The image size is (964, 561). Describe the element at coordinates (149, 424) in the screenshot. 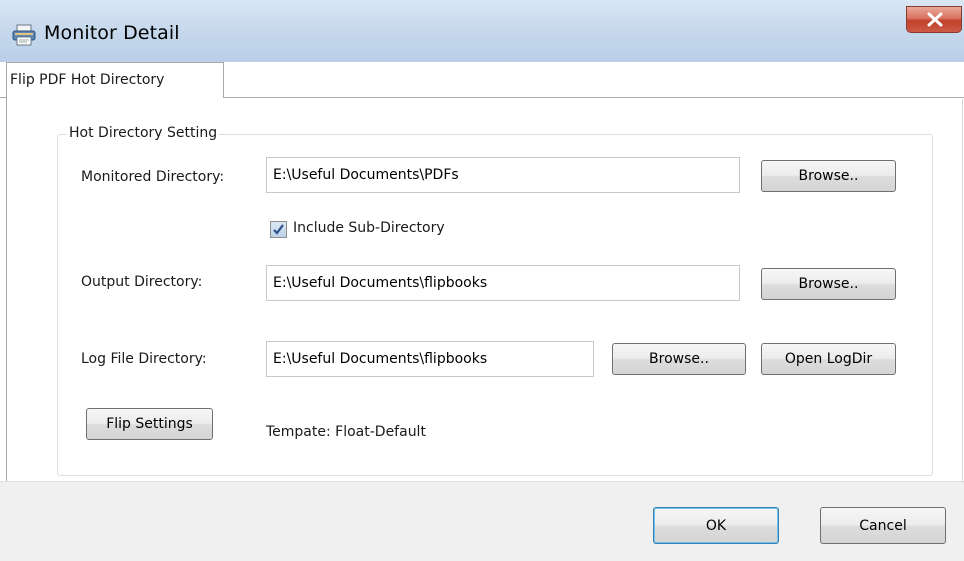

I see `flip-settings-button: Flip Settings` at that location.